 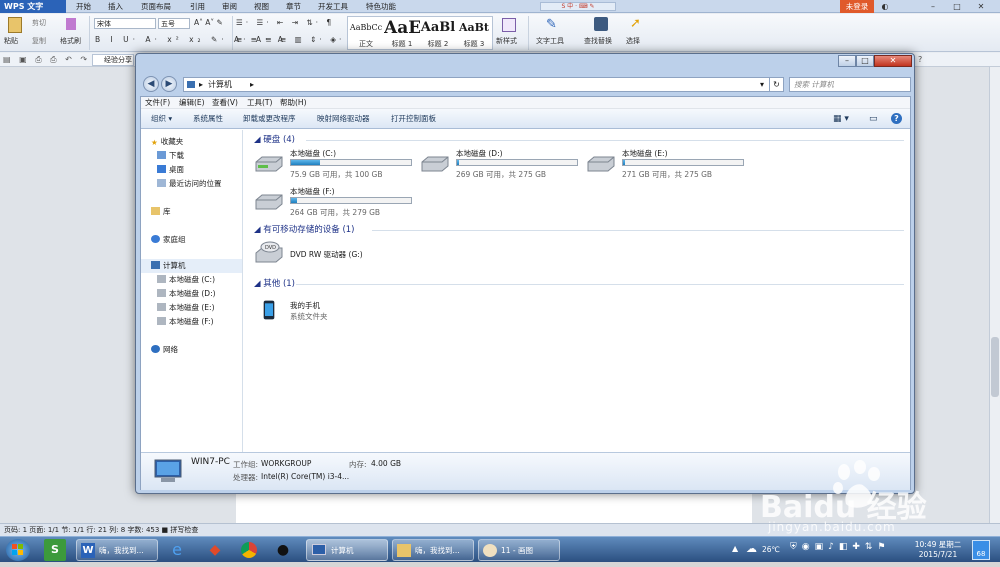 I want to click on nav-drive-c: 本地磁盘 (C:), so click(x=186, y=280).